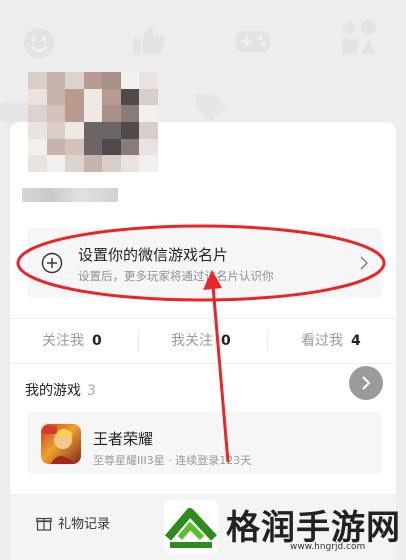 The image size is (406, 560). I want to click on avatar, so click(93, 122).